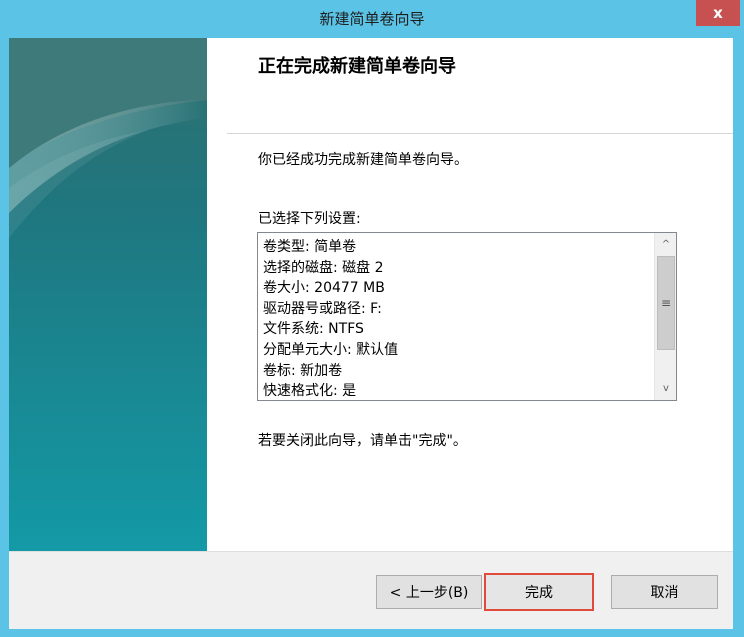 The height and width of the screenshot is (637, 744). What do you see at coordinates (303, 370) in the screenshot?
I see `setting-line: 卷标: 新加卷` at bounding box center [303, 370].